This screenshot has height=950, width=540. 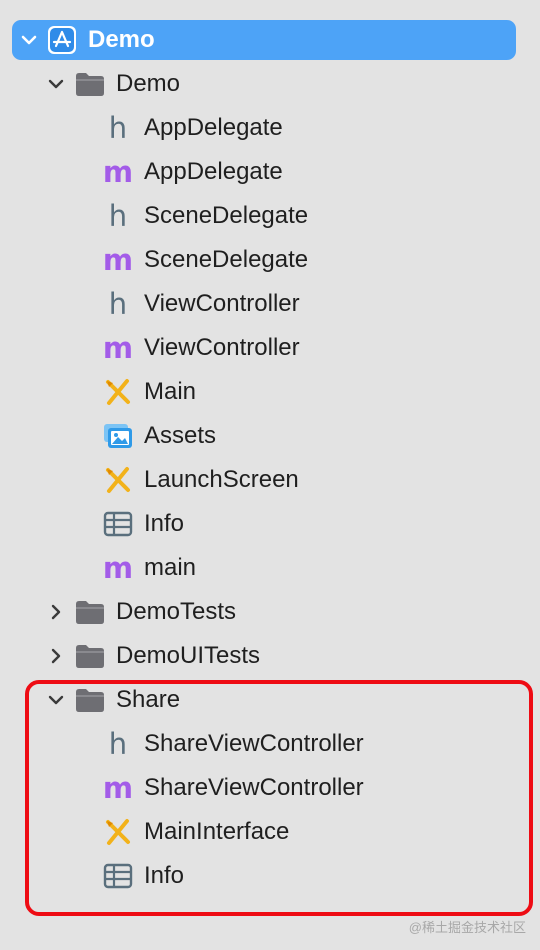 What do you see at coordinates (270, 84) in the screenshot?
I see `tree-row-folder-demo: Demo` at bounding box center [270, 84].